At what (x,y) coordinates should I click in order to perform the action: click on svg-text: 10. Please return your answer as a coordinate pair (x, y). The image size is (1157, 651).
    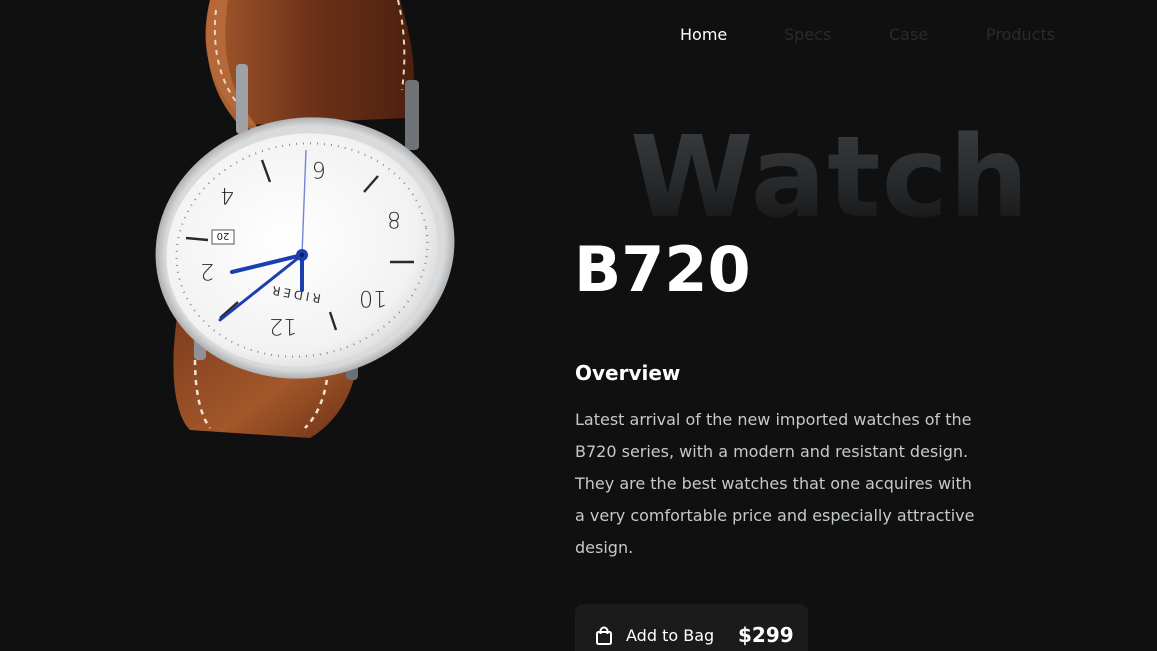
    Looking at the image, I should click on (373, 297).